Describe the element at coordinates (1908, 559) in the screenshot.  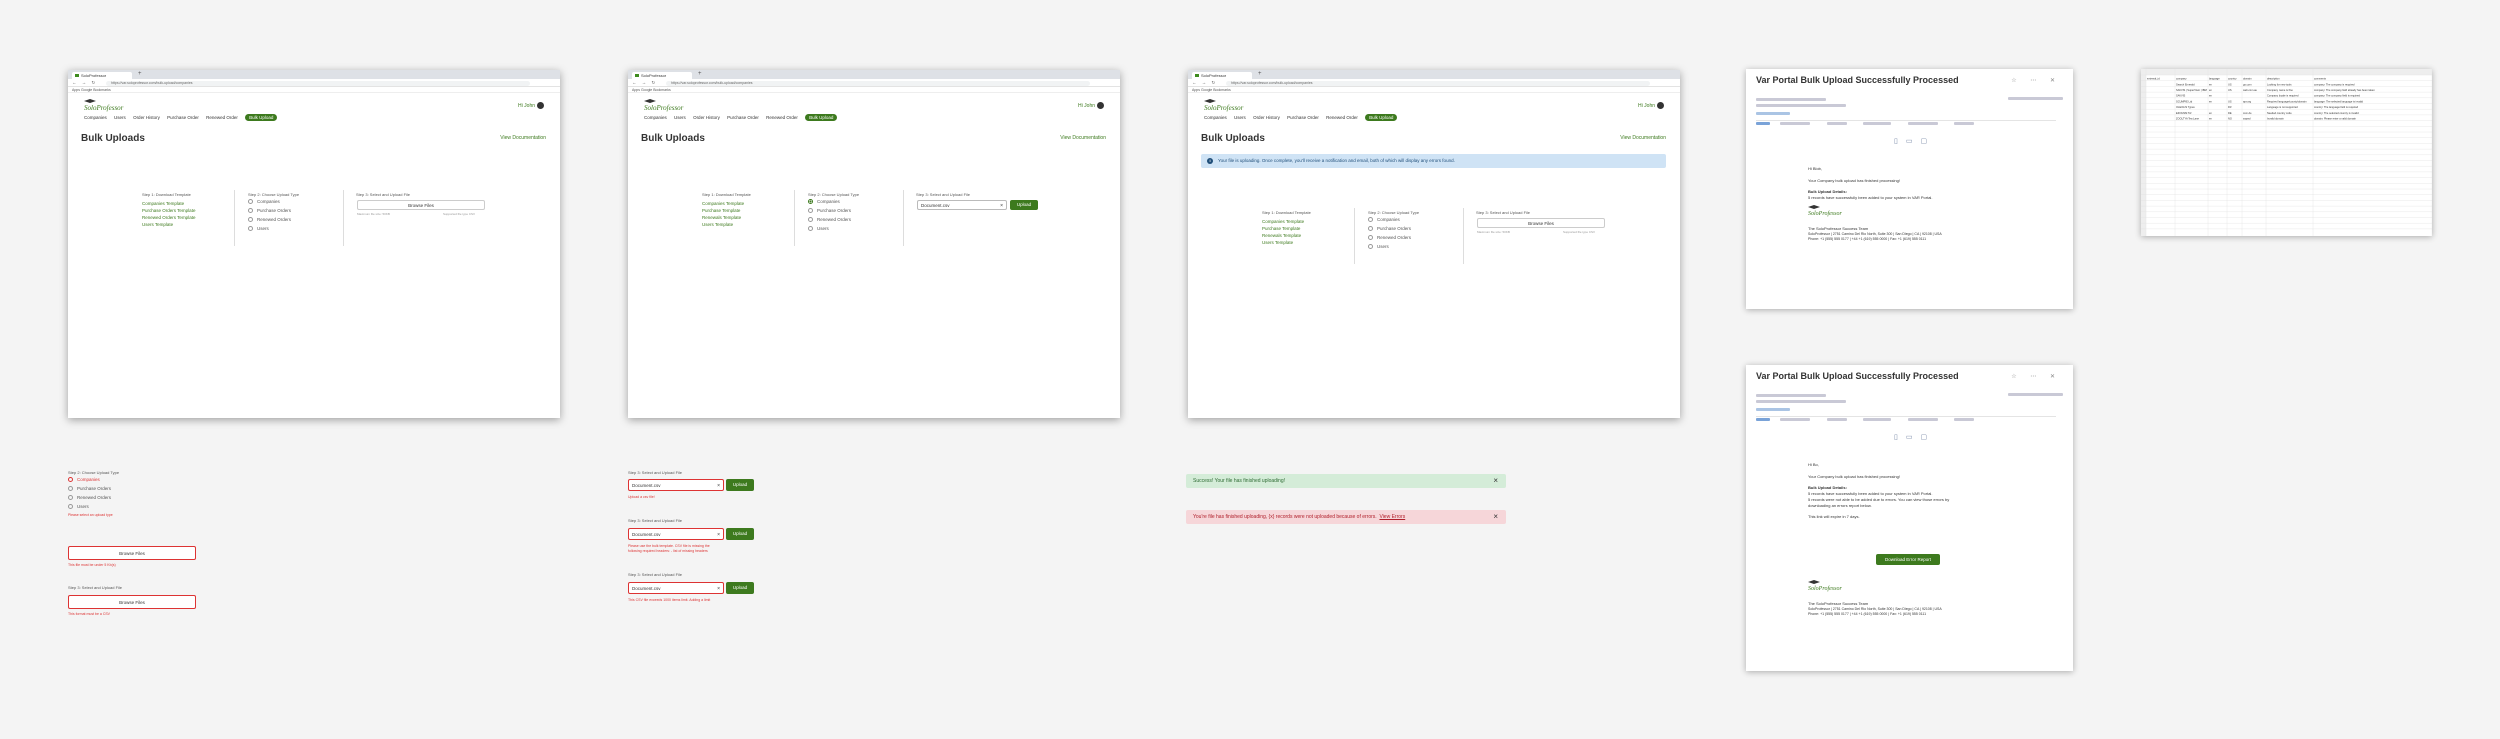
I see `download-error-report-button: Download Error Report` at that location.